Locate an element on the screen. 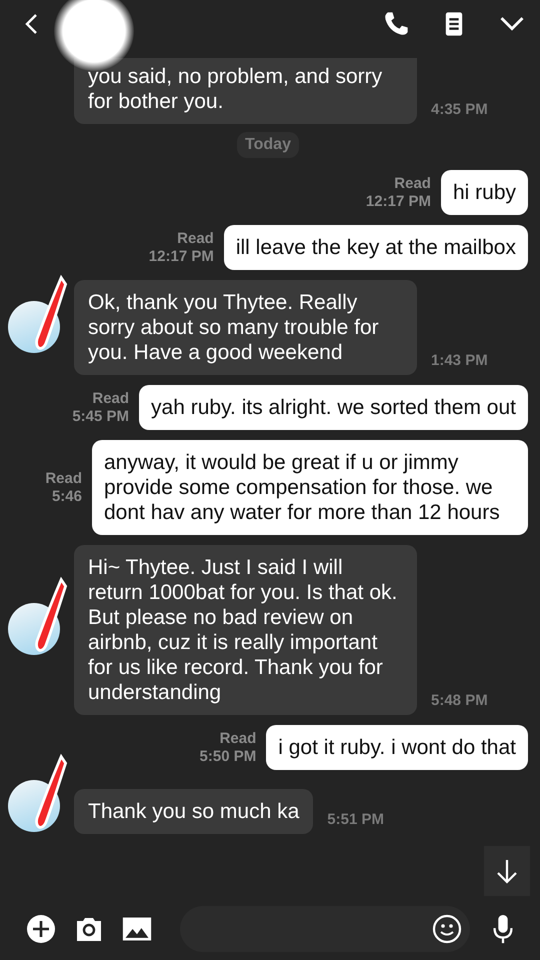 The width and height of the screenshot is (540, 960). message-bubble: hi ruby is located at coordinates (484, 192).